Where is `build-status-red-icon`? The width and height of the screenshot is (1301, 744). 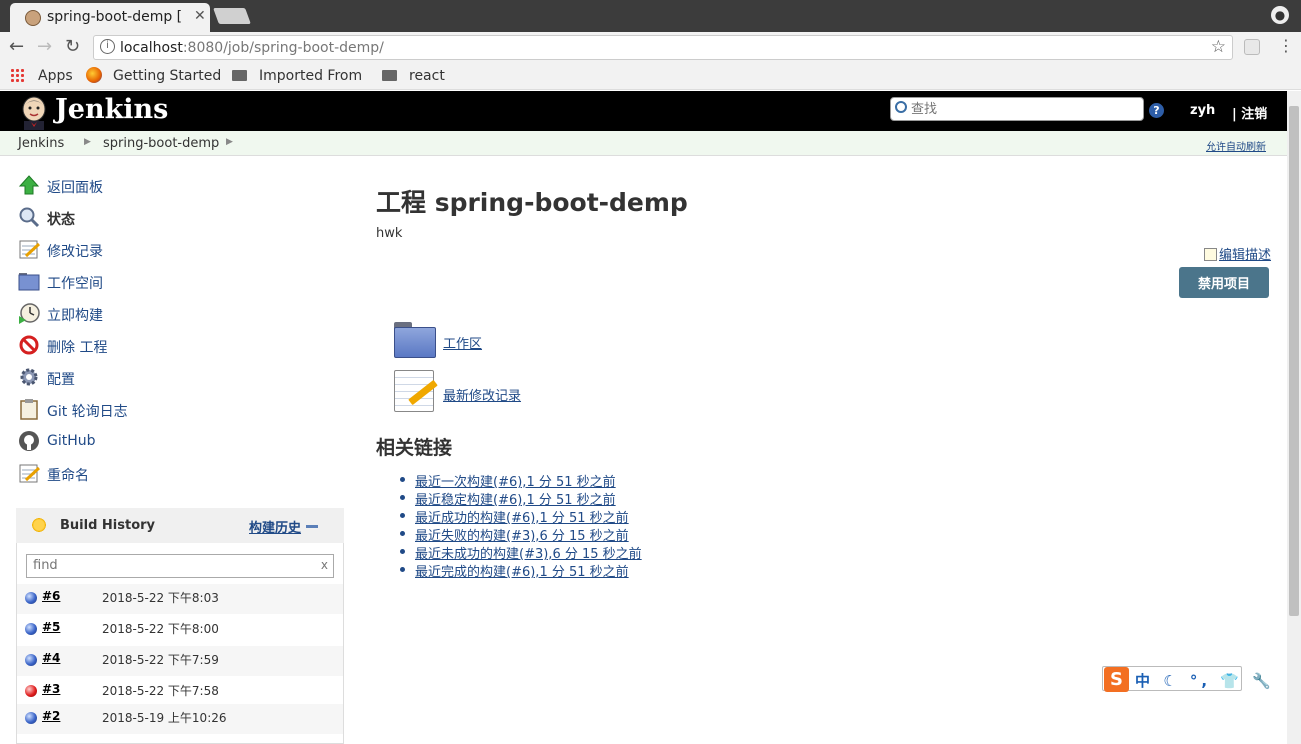 build-status-red-icon is located at coordinates (31, 691).